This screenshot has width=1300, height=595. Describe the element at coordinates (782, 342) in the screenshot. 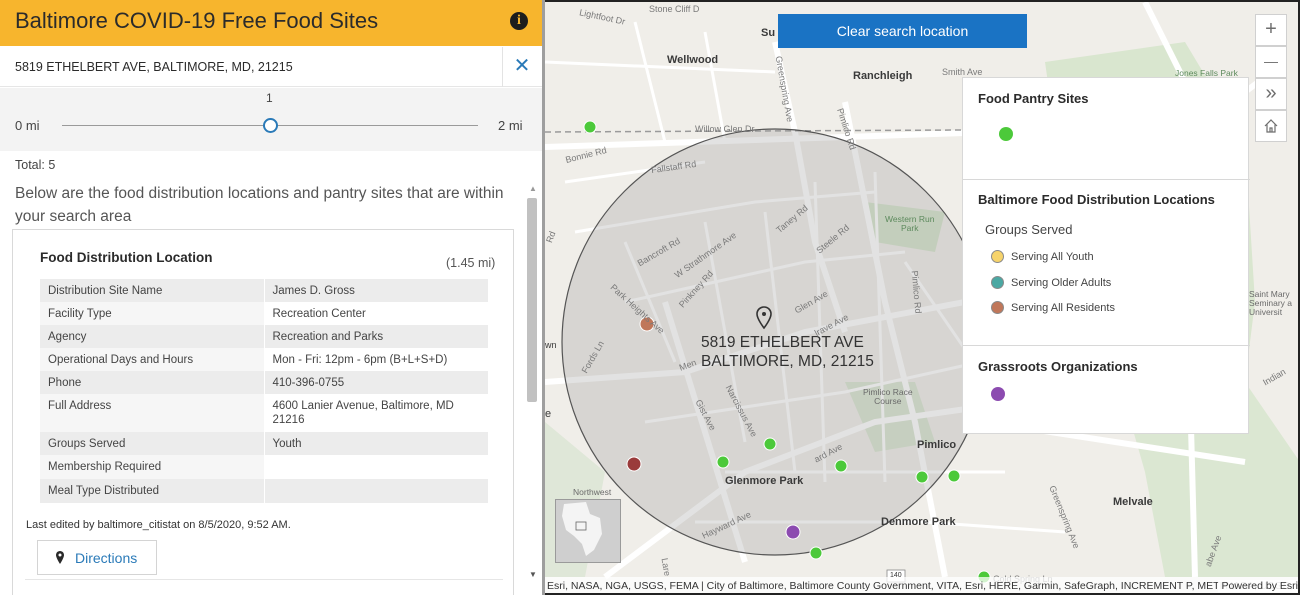

I see `address-marker-line1: 5819 ETHELBERT AVE` at that location.